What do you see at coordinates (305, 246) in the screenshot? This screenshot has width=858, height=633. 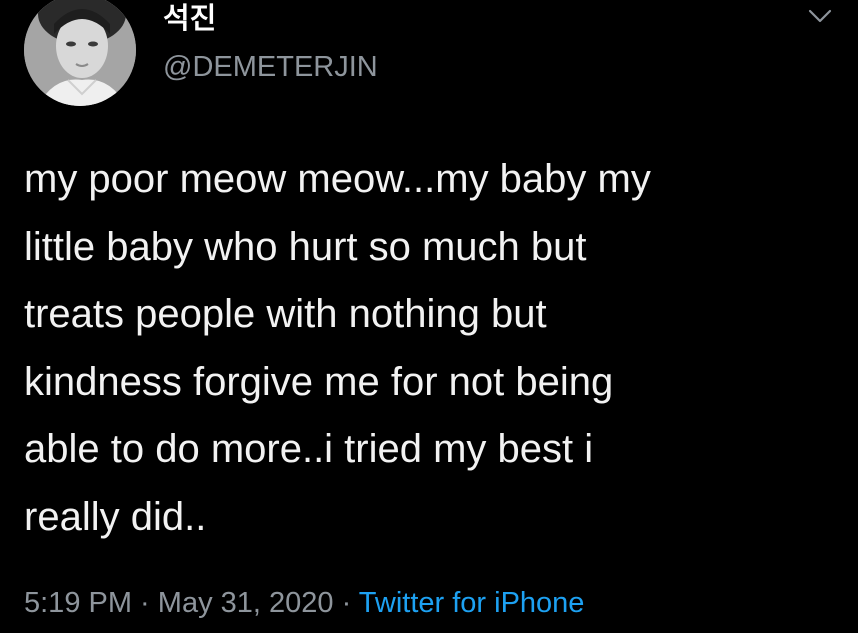 I see `tweet-text-line: little baby who hurt so much but` at bounding box center [305, 246].